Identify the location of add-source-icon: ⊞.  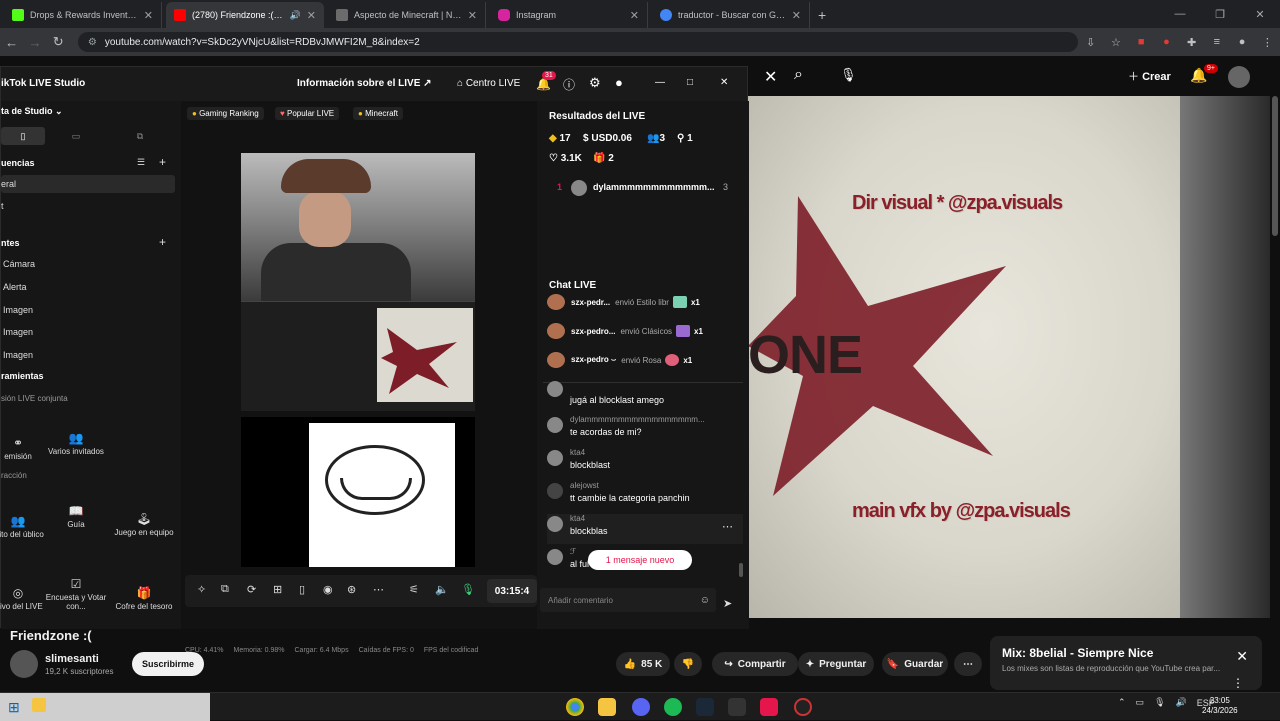
(277, 589).